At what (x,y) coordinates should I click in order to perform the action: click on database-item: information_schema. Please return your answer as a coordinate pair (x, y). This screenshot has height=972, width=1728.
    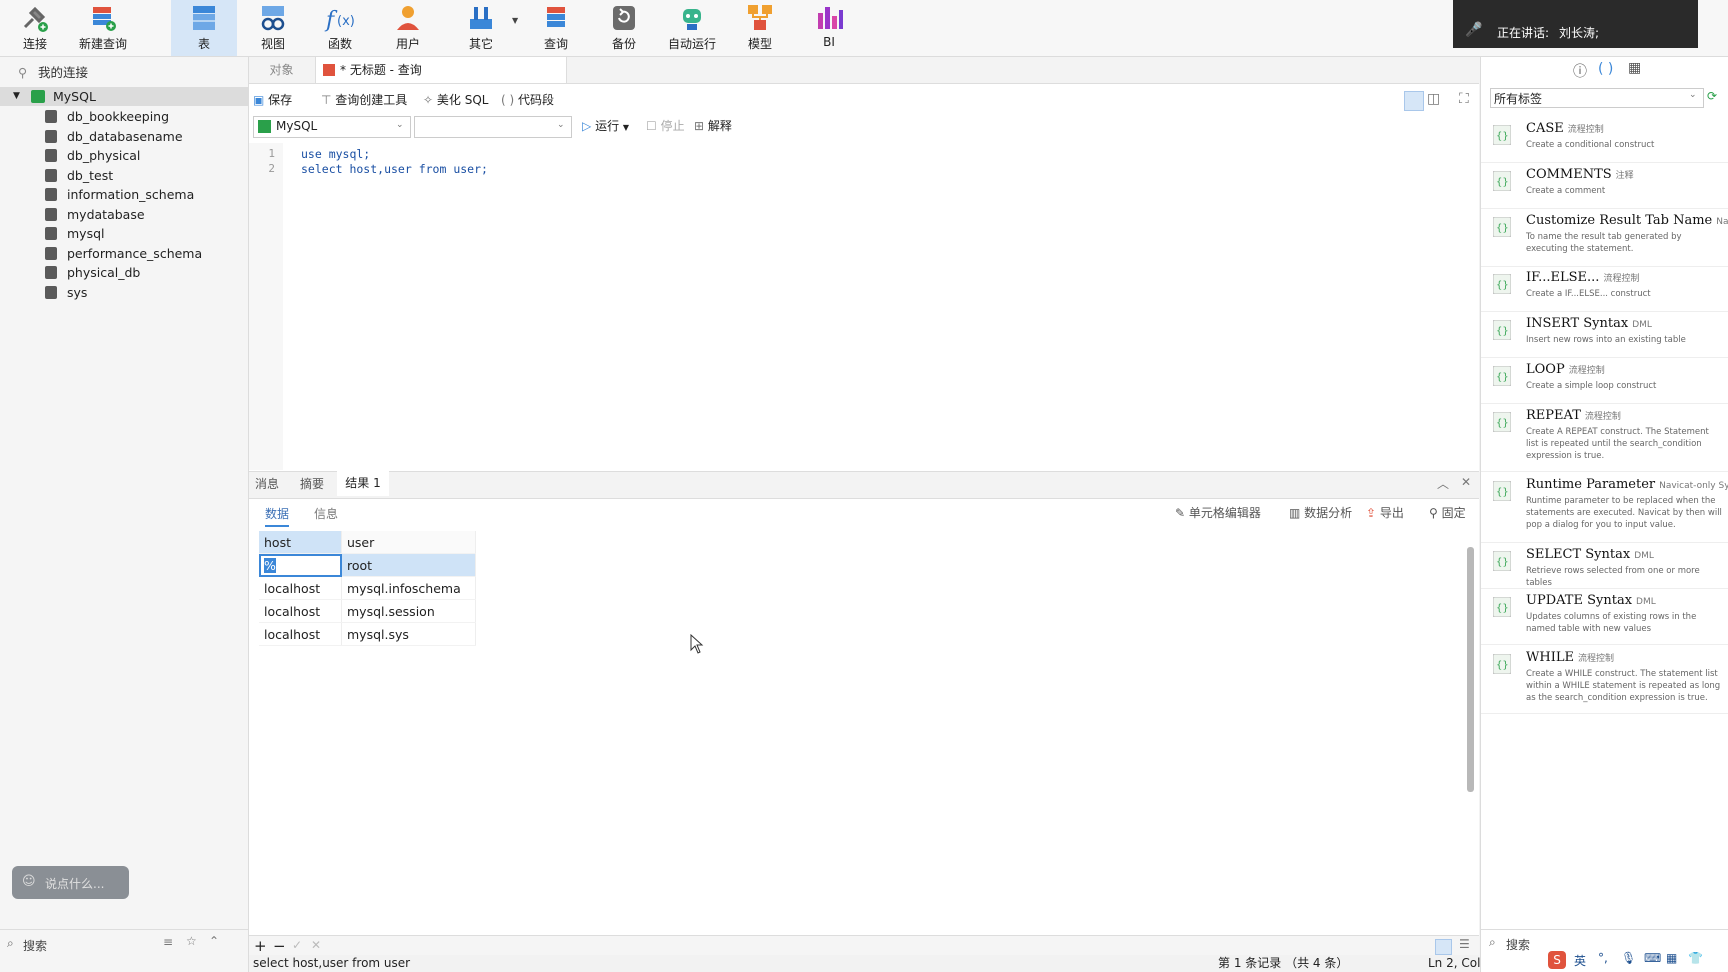
    Looking at the image, I should click on (124, 194).